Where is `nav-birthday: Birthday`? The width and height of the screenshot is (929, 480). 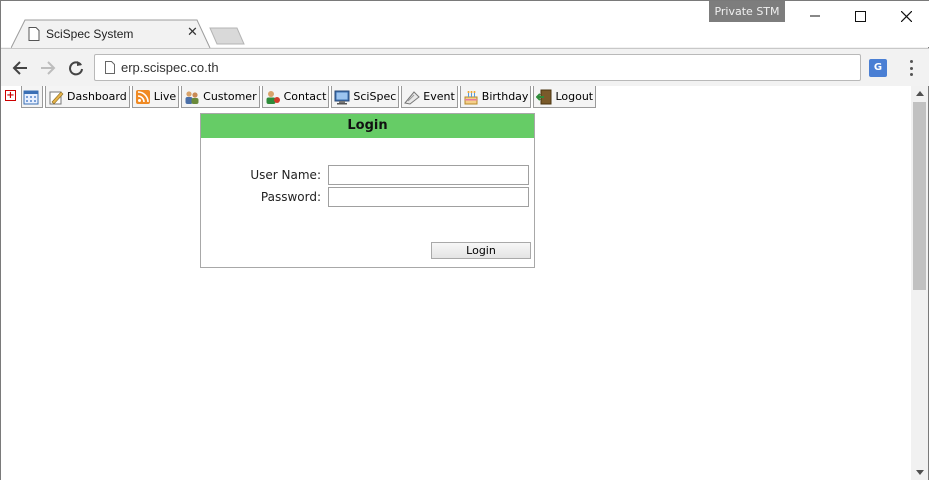 nav-birthday: Birthday is located at coordinates (495, 97).